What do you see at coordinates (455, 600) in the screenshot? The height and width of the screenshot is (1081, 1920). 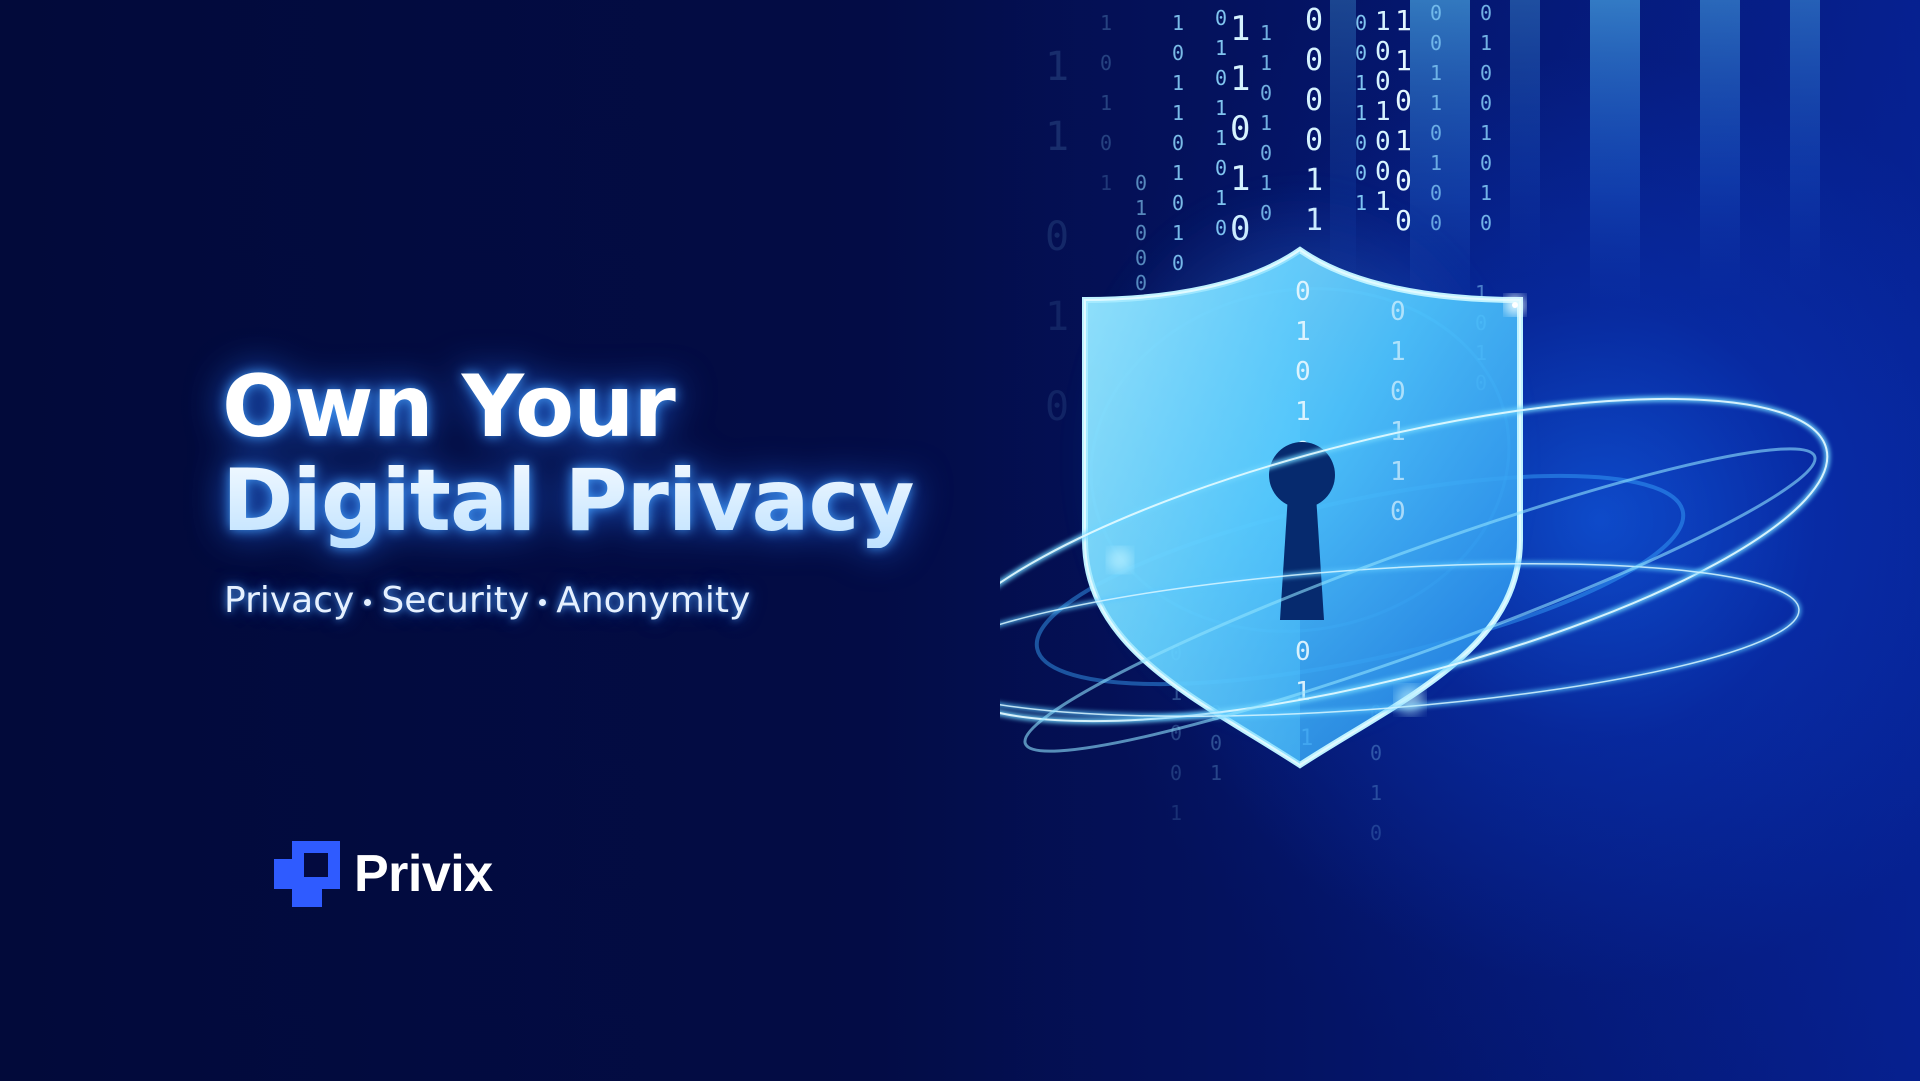 I see `tagline-item-security: Security` at bounding box center [455, 600].